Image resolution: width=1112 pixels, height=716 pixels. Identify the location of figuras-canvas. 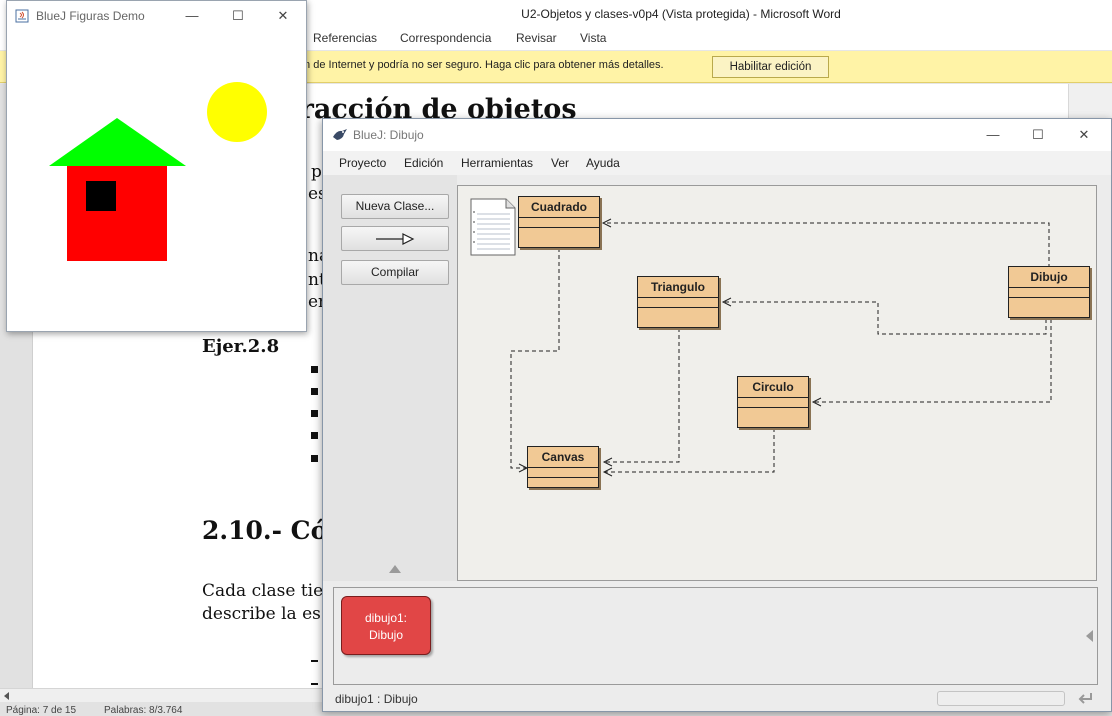
(158, 171).